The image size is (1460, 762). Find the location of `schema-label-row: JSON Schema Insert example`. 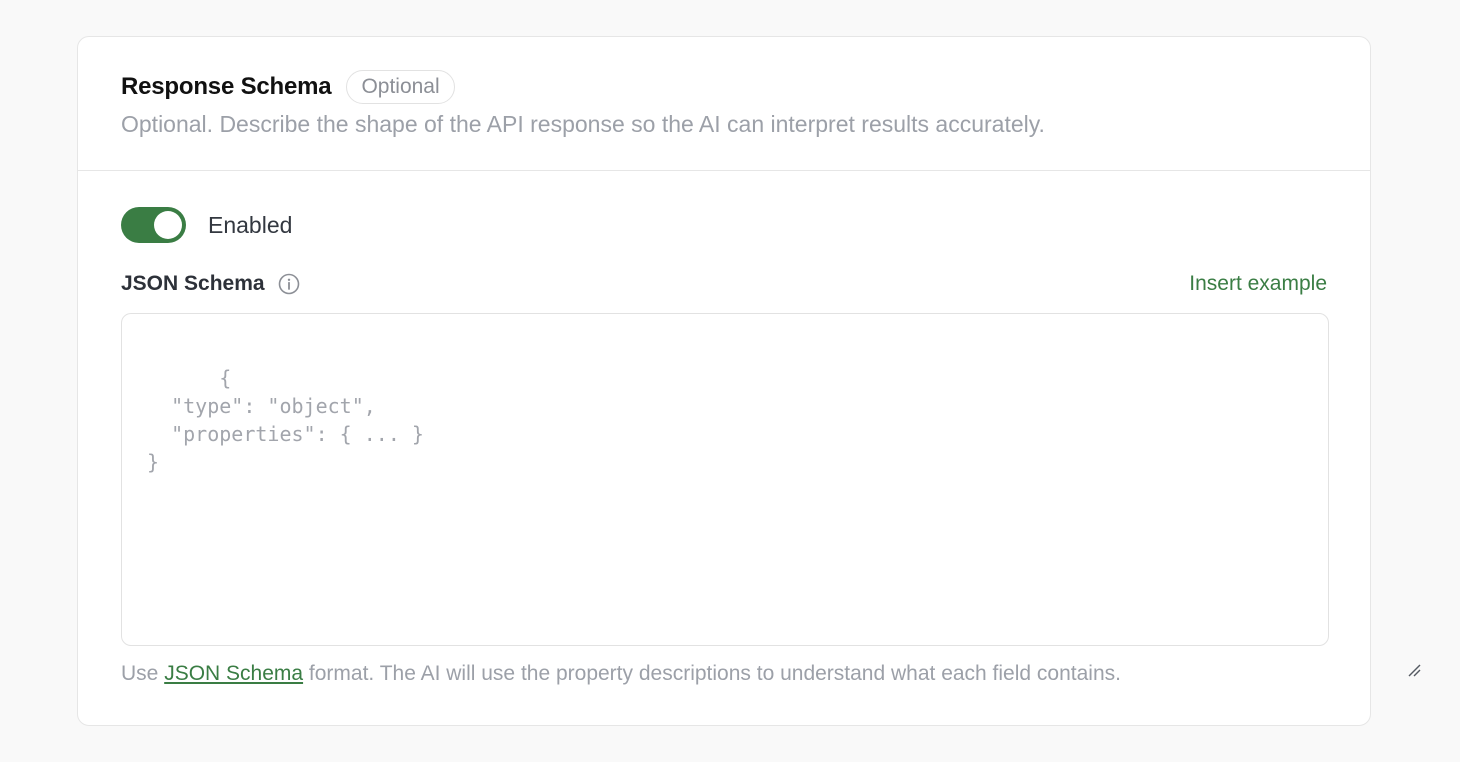

schema-label-row: JSON Schema Insert example is located at coordinates (724, 284).